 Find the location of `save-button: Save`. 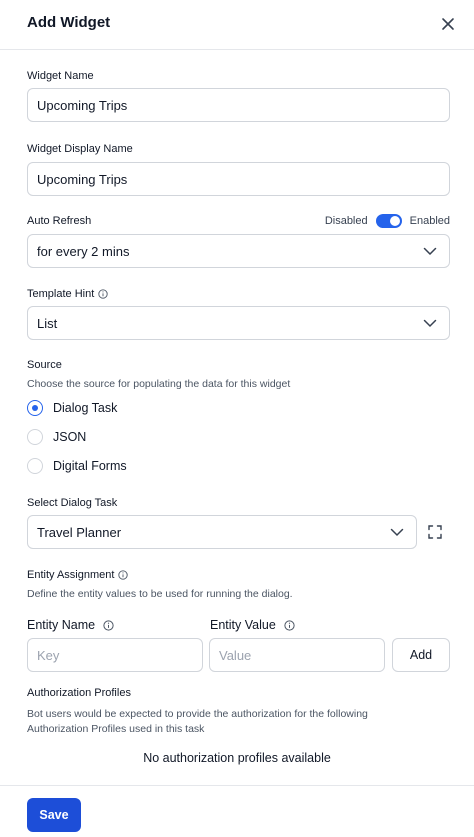

save-button: Save is located at coordinates (54, 815).